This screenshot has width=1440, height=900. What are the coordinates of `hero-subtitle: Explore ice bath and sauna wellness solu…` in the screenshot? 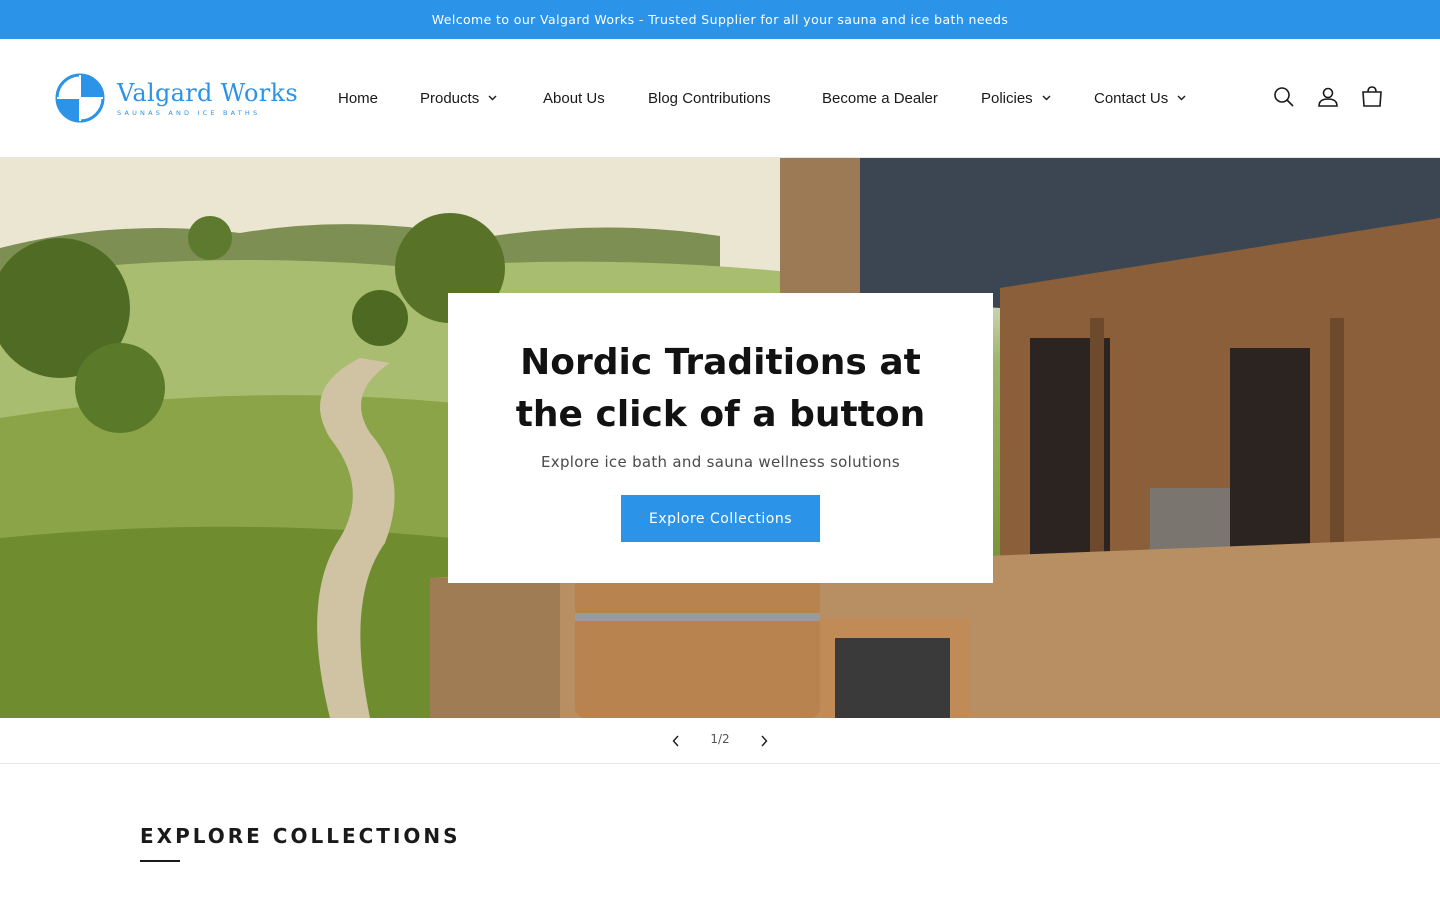 It's located at (720, 462).